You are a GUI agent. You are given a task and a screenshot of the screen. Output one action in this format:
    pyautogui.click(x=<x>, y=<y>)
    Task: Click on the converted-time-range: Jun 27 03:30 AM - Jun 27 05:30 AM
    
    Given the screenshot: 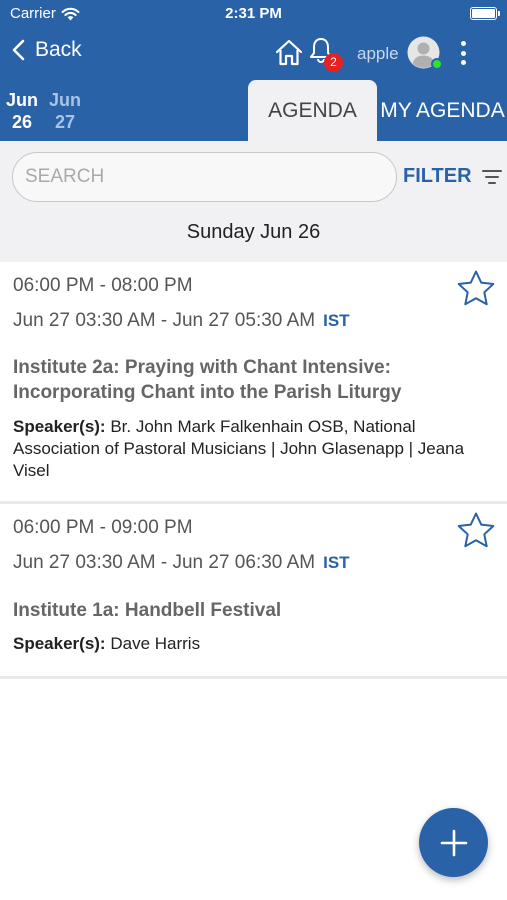 What is the action you would take?
    pyautogui.click(x=164, y=320)
    